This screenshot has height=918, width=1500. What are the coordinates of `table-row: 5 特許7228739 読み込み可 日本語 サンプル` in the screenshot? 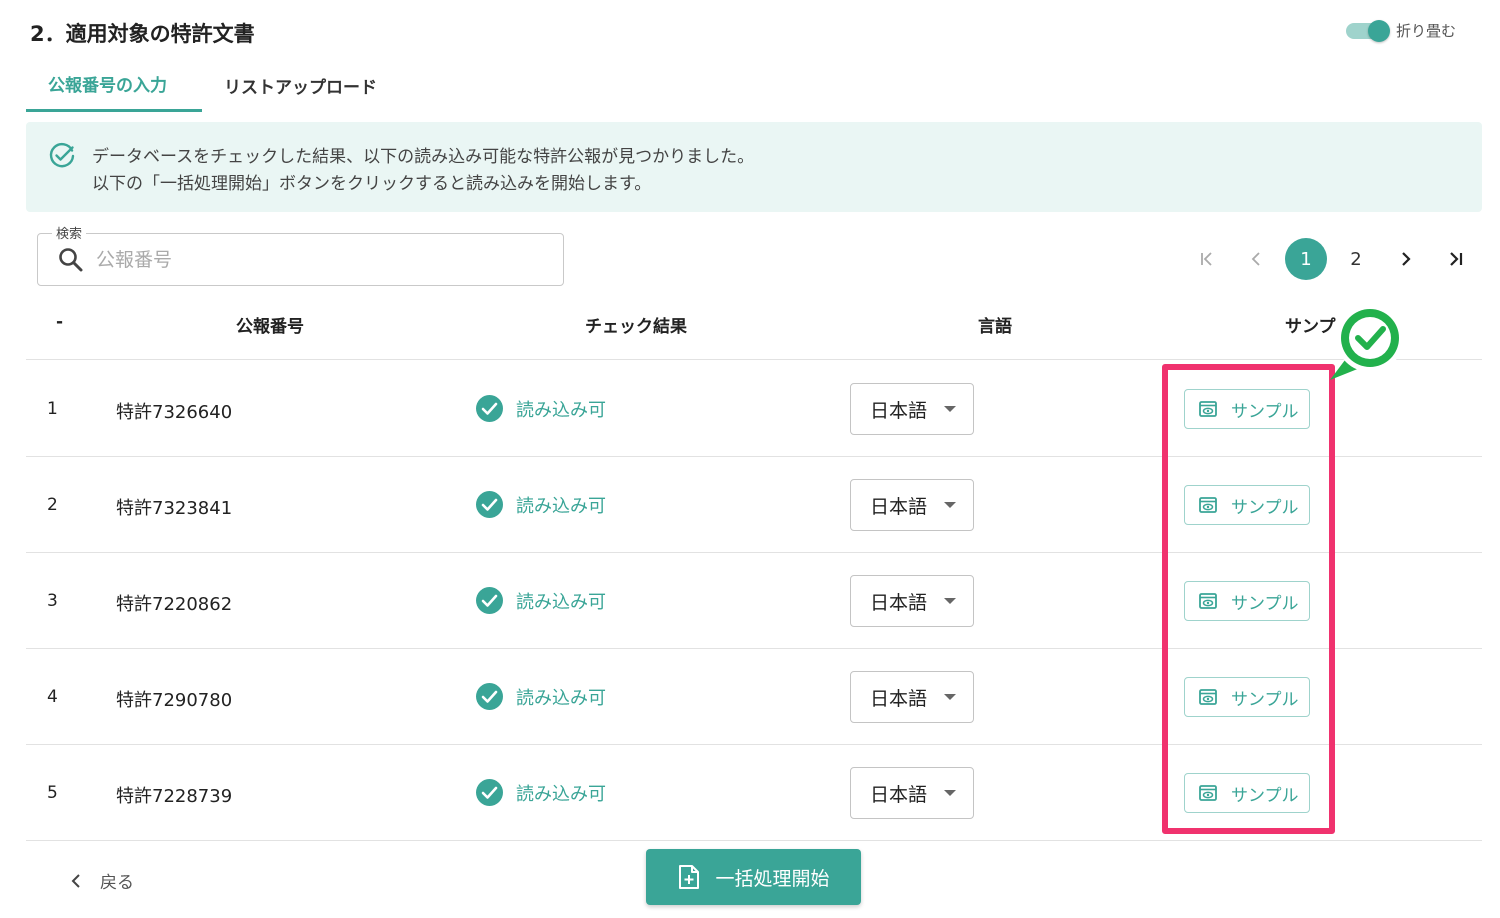 It's located at (754, 793).